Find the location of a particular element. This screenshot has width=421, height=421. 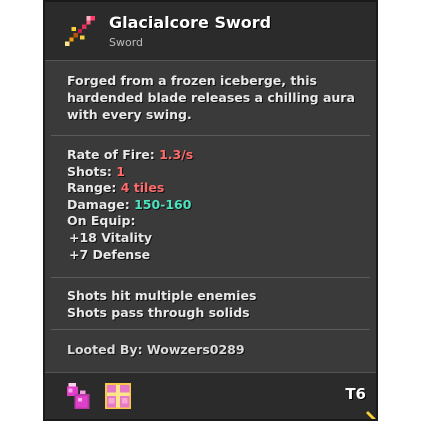

potion-icon is located at coordinates (78, 396).